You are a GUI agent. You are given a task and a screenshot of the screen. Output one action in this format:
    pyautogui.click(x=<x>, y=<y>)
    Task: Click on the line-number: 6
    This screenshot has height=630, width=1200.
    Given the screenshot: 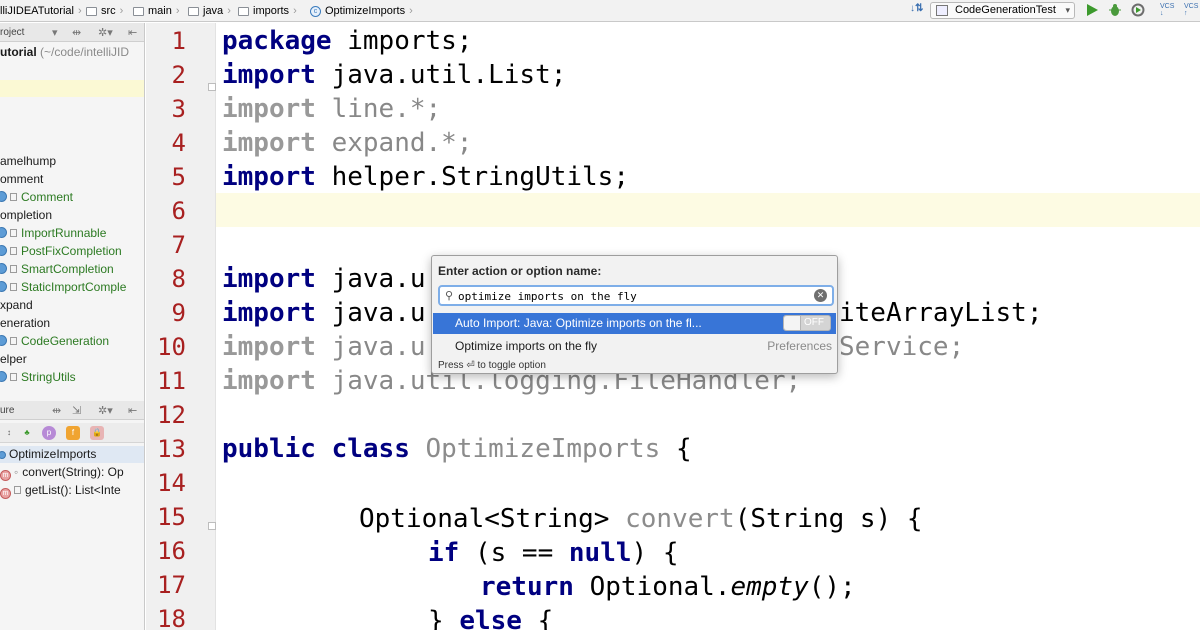 What is the action you would take?
    pyautogui.click(x=178, y=211)
    